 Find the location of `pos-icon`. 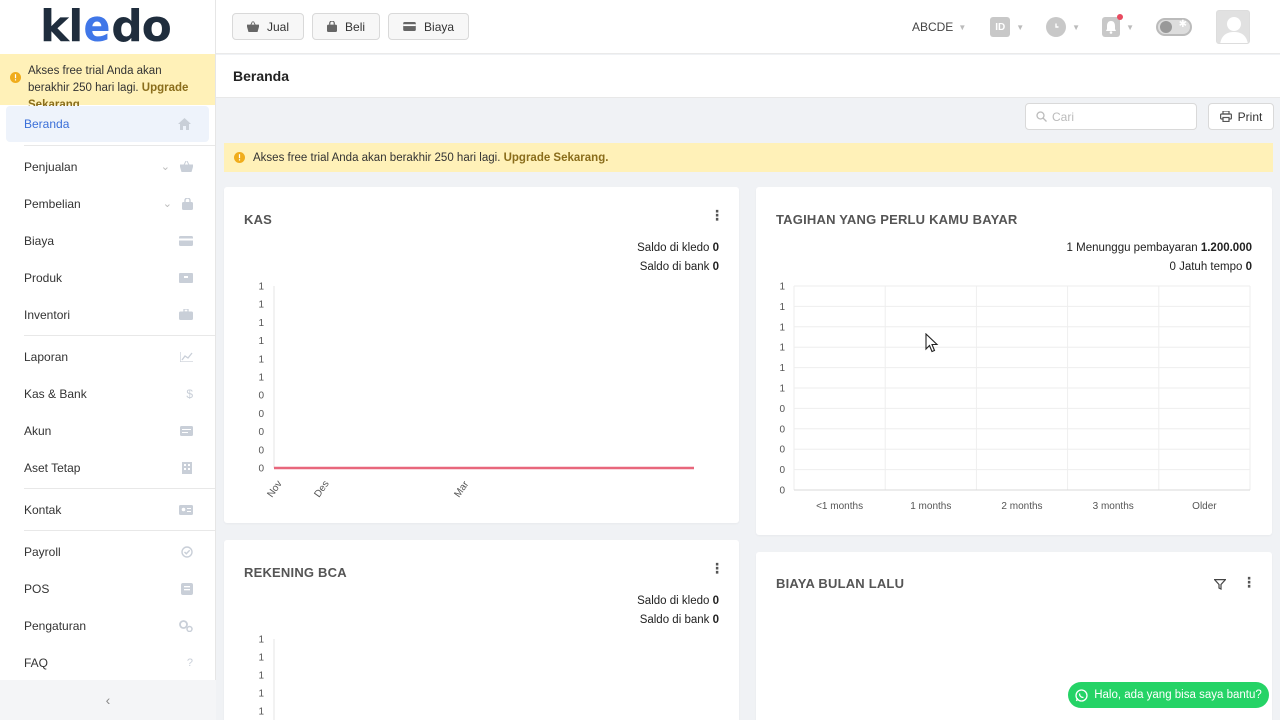

pos-icon is located at coordinates (187, 588).